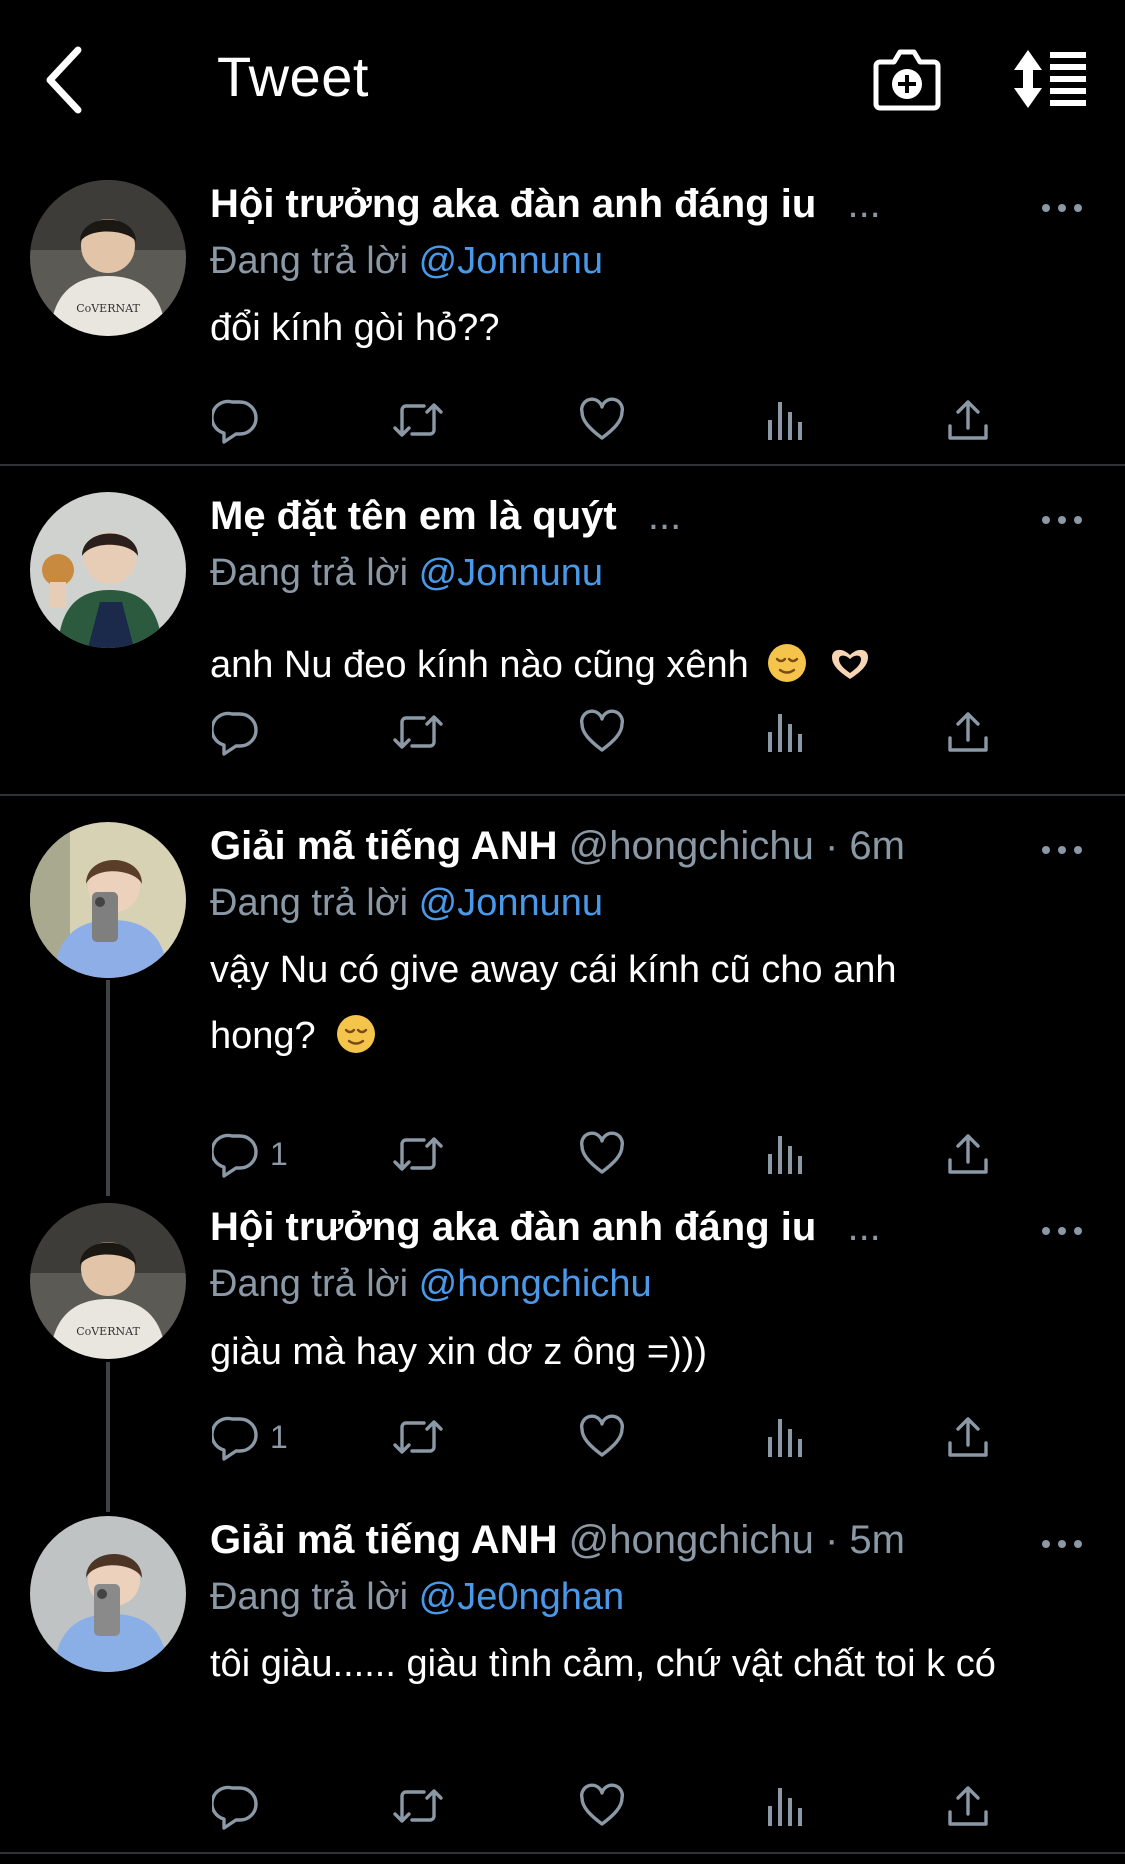  I want to click on display-name: Mẹ đặt tên em là quýt, so click(413, 516).